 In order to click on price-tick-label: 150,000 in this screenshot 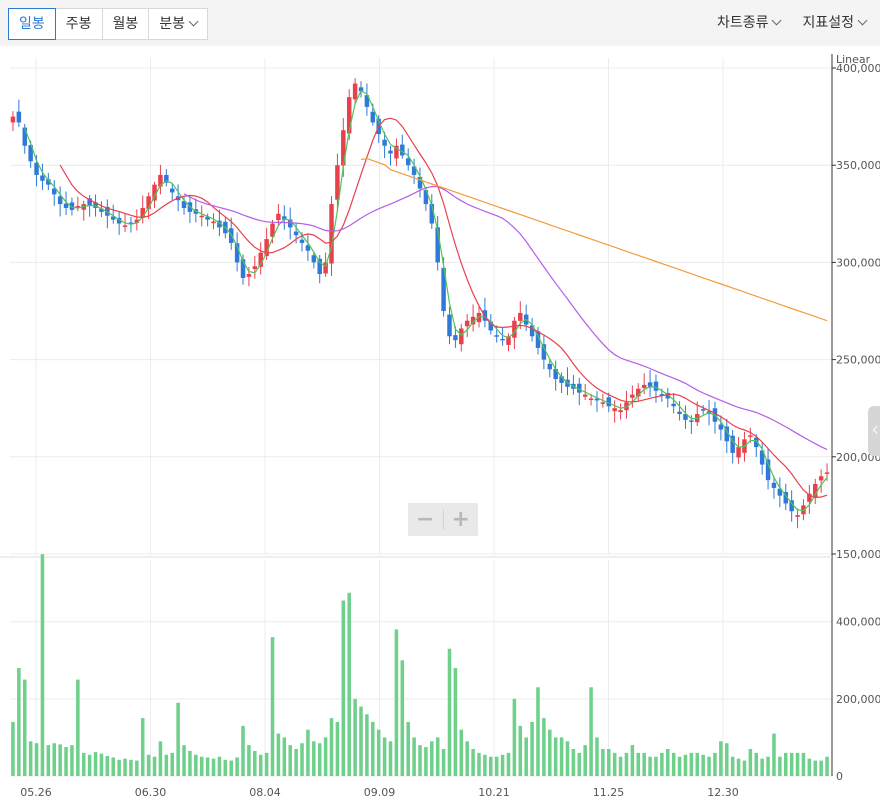, I will do `click(858, 554)`.